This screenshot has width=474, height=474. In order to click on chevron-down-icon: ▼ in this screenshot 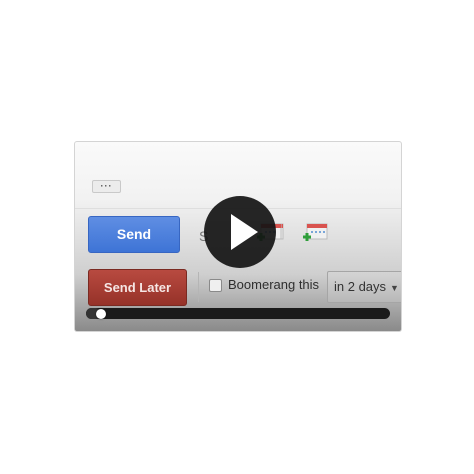, I will do `click(394, 288)`.